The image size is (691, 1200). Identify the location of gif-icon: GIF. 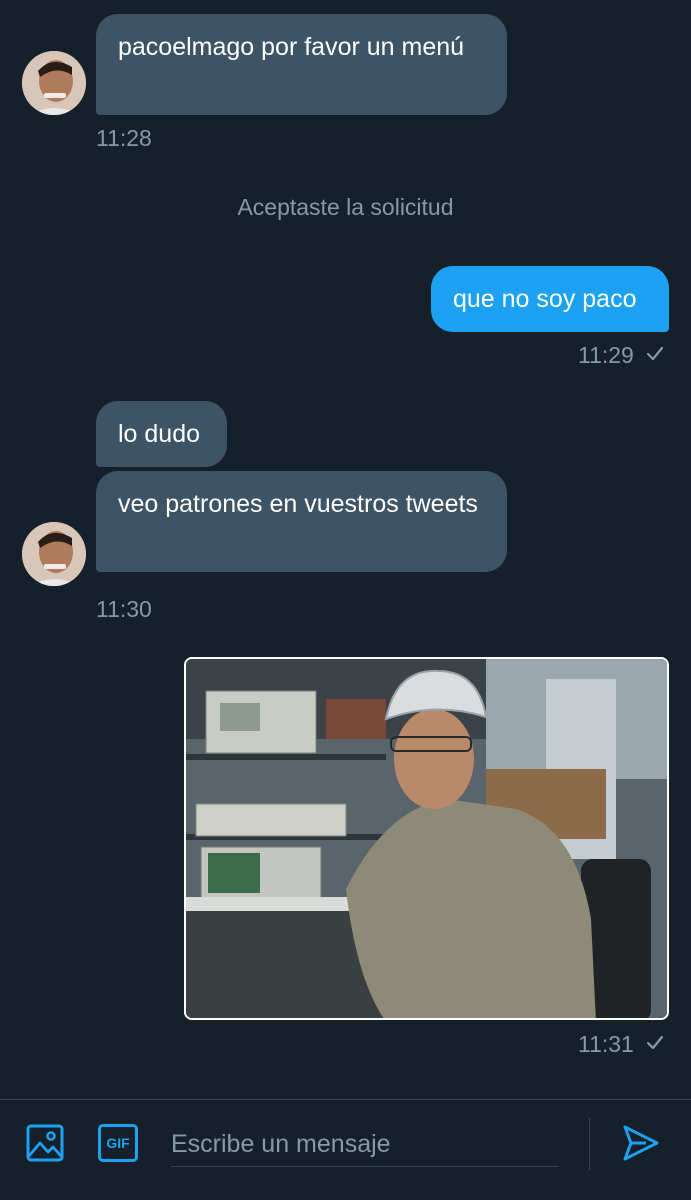
(118, 1143).